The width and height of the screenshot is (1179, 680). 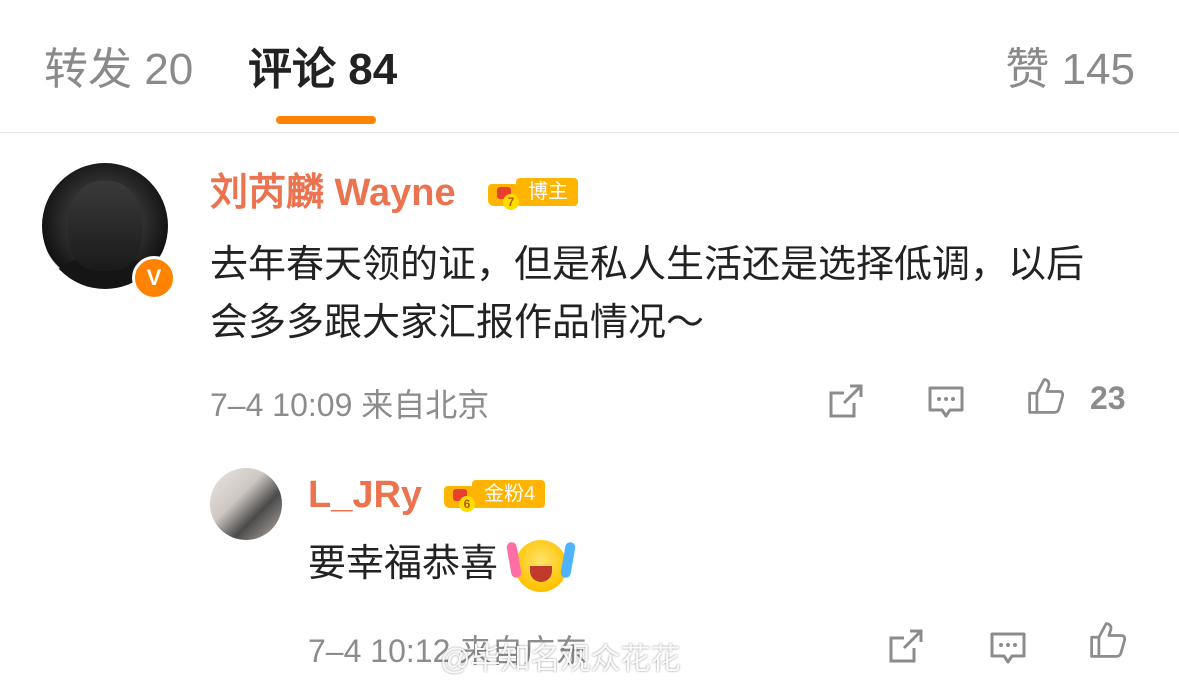 What do you see at coordinates (589, 132) in the screenshot?
I see `divider` at bounding box center [589, 132].